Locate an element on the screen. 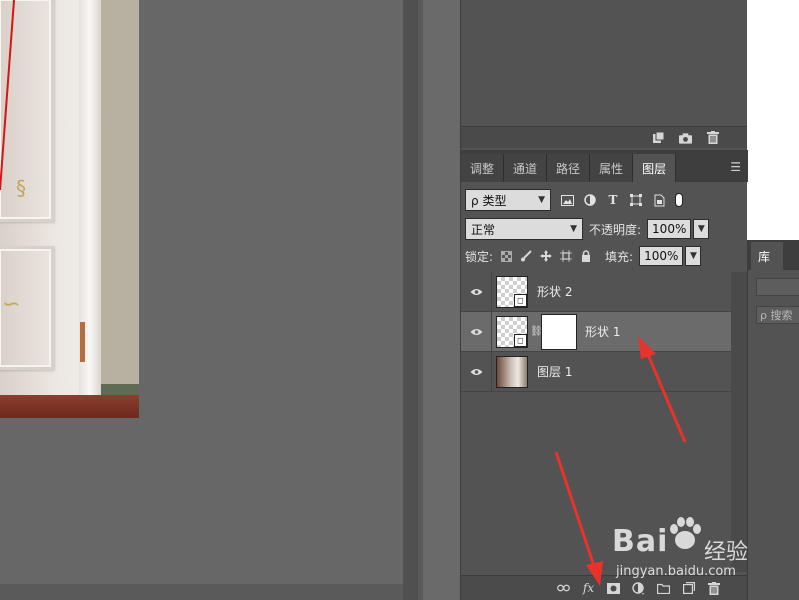 The height and width of the screenshot is (600, 799). filter-toggle-switch is located at coordinates (679, 200).